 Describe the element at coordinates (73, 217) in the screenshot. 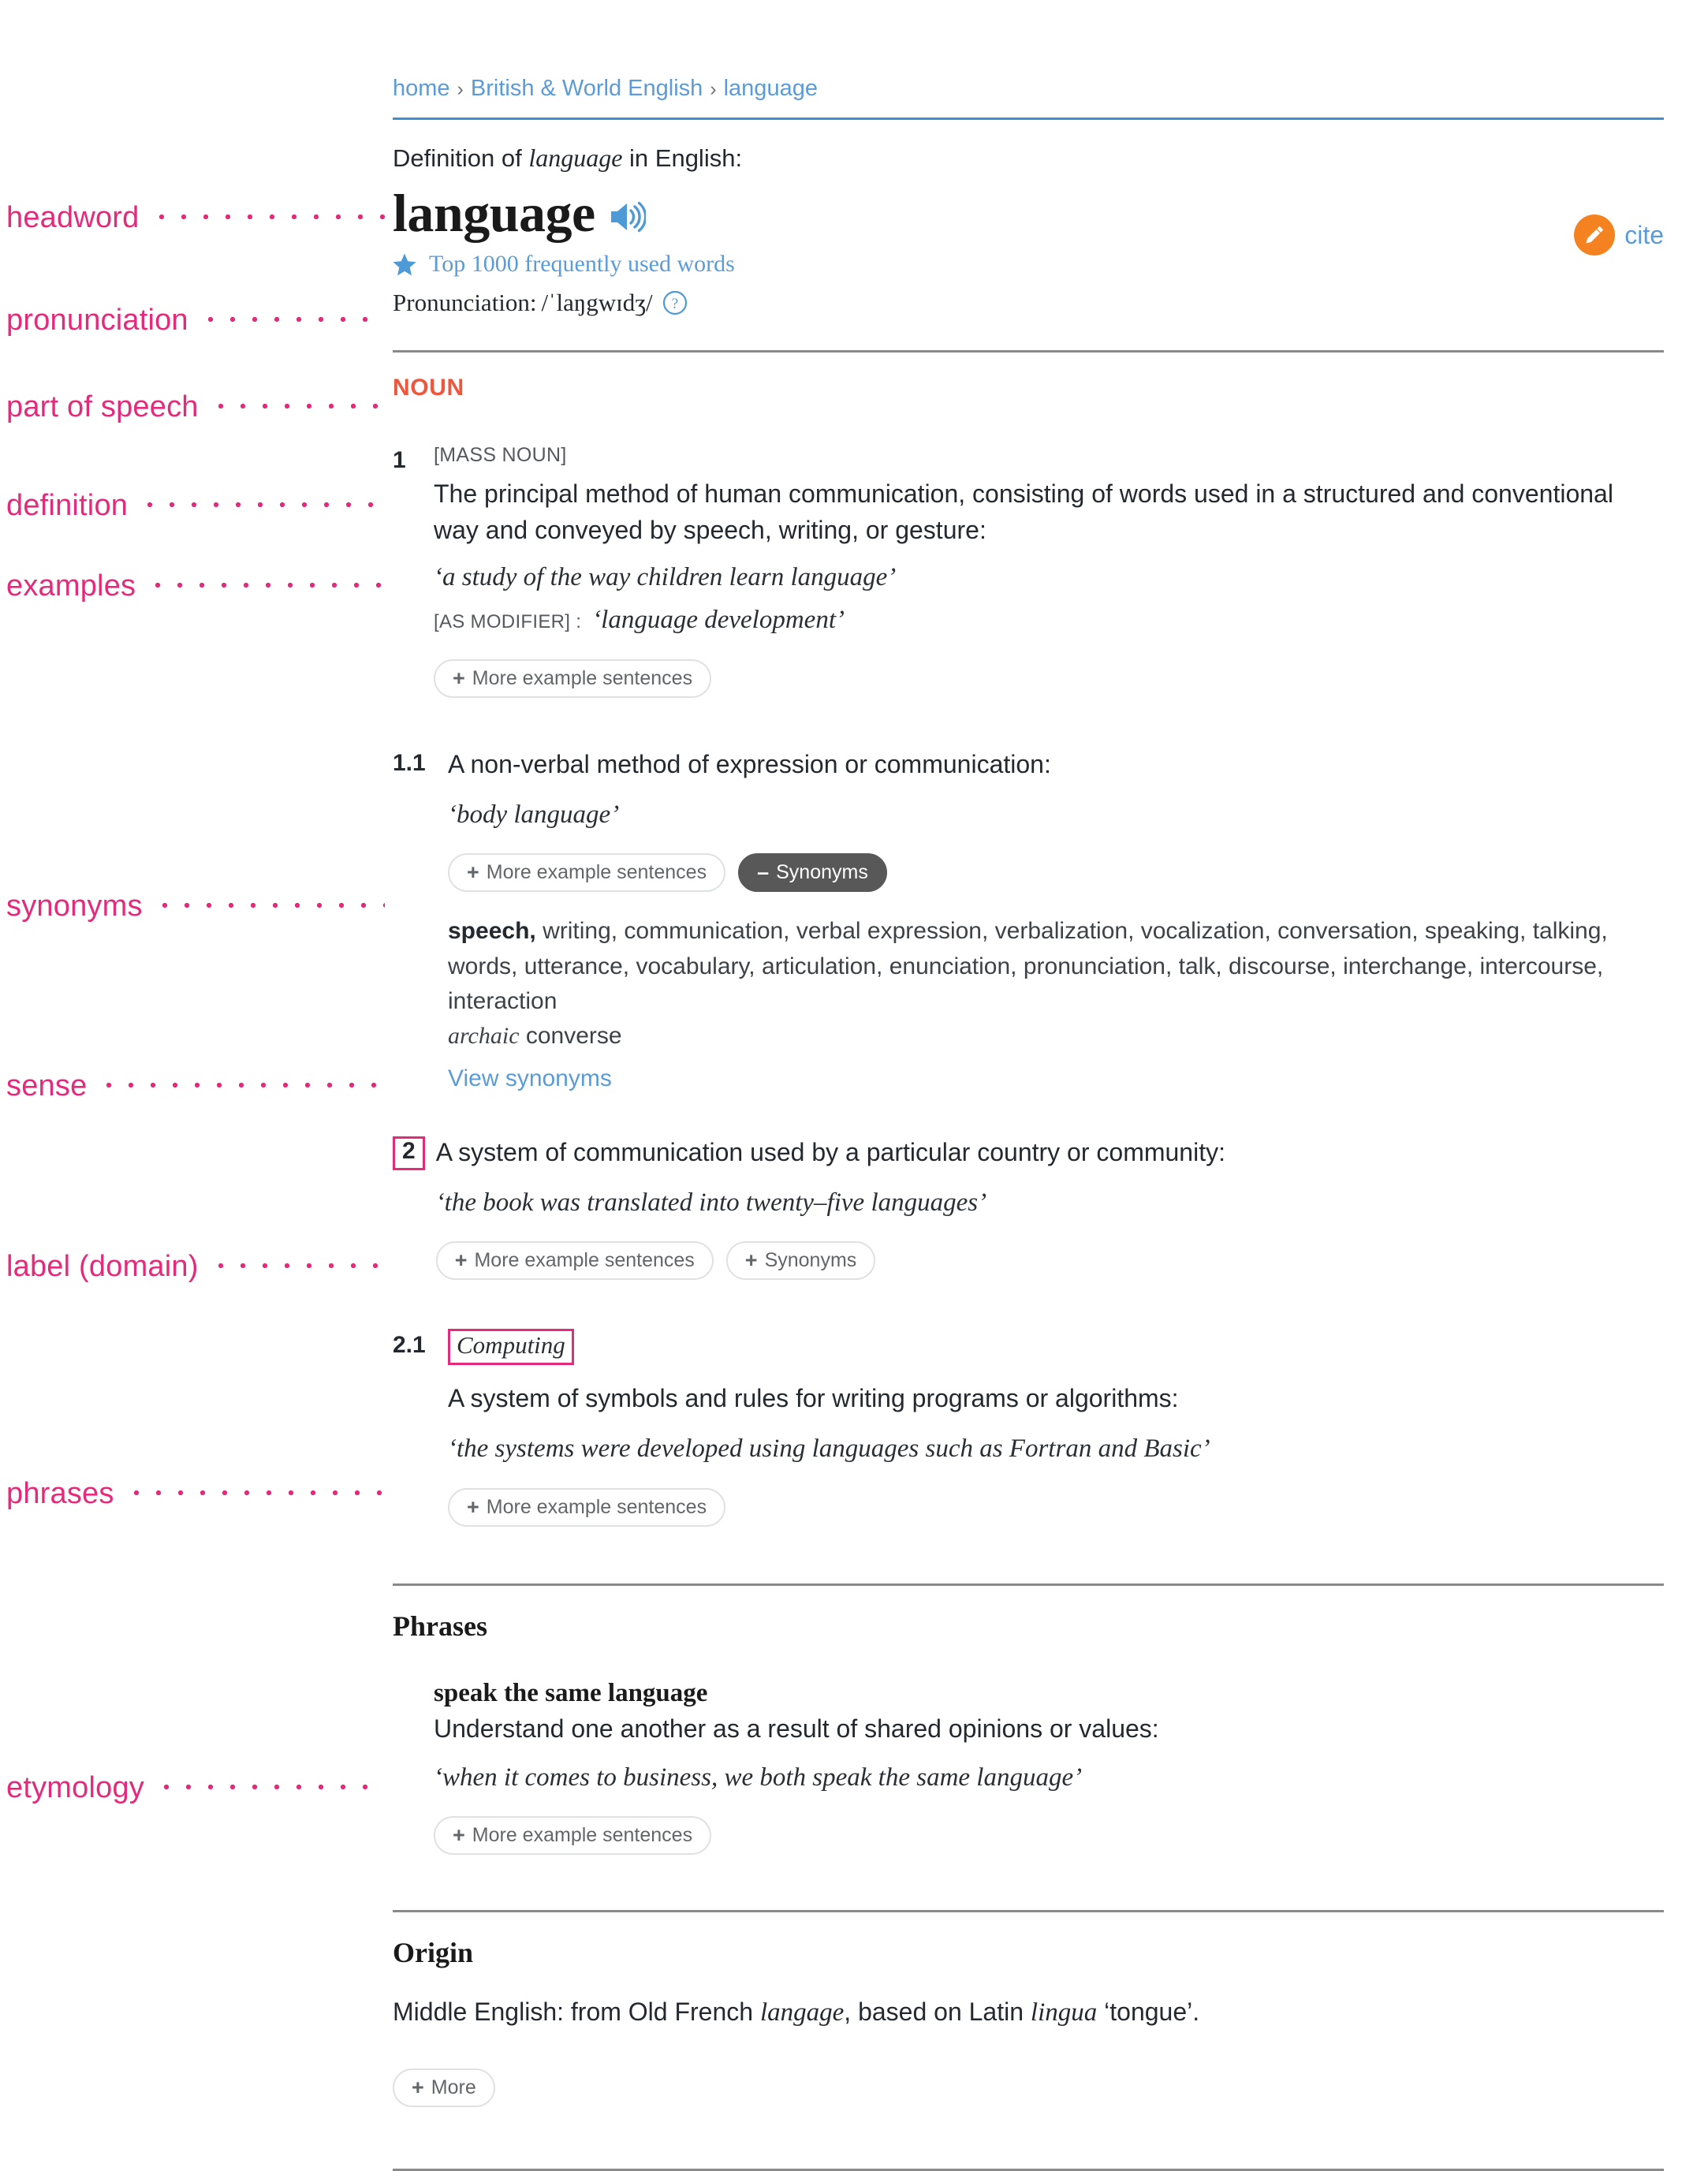

I see `annotation-headword-label: headword` at that location.